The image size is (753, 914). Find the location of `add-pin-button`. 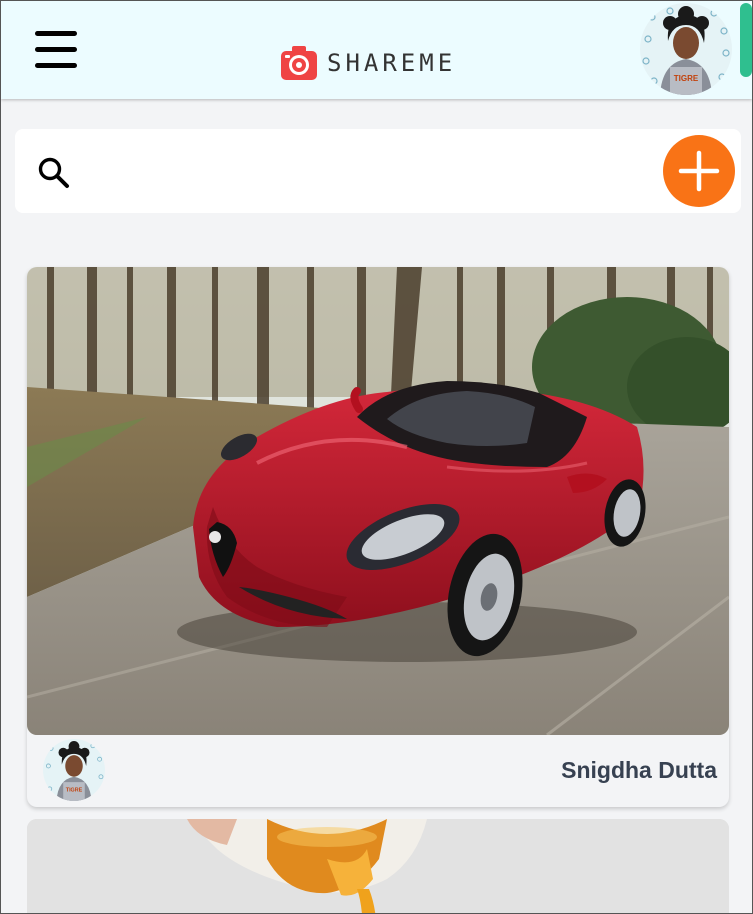

add-pin-button is located at coordinates (699, 171).